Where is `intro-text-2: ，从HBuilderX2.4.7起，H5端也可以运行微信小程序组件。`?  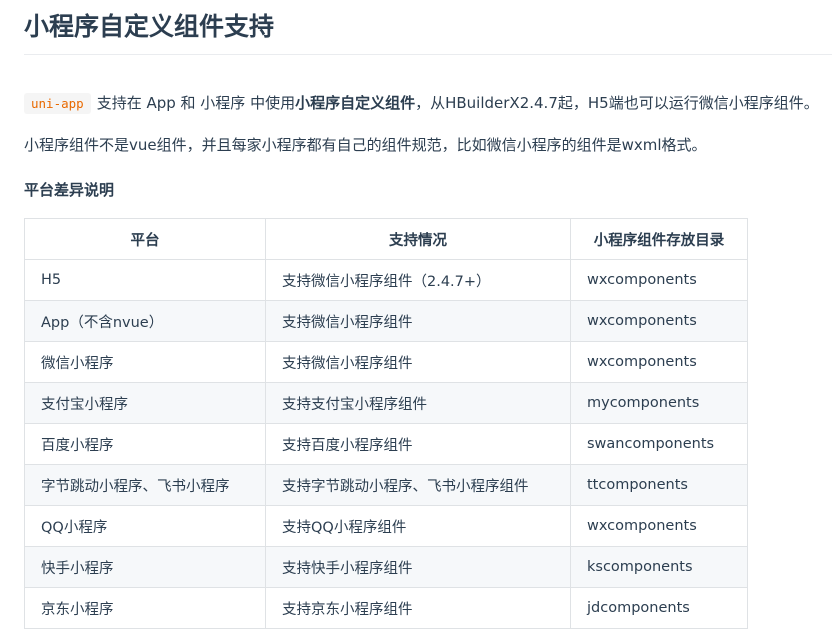
intro-text-2: ，从HBuilderX2.4.7起，H5端也可以运行微信小程序组件。 is located at coordinates (617, 103).